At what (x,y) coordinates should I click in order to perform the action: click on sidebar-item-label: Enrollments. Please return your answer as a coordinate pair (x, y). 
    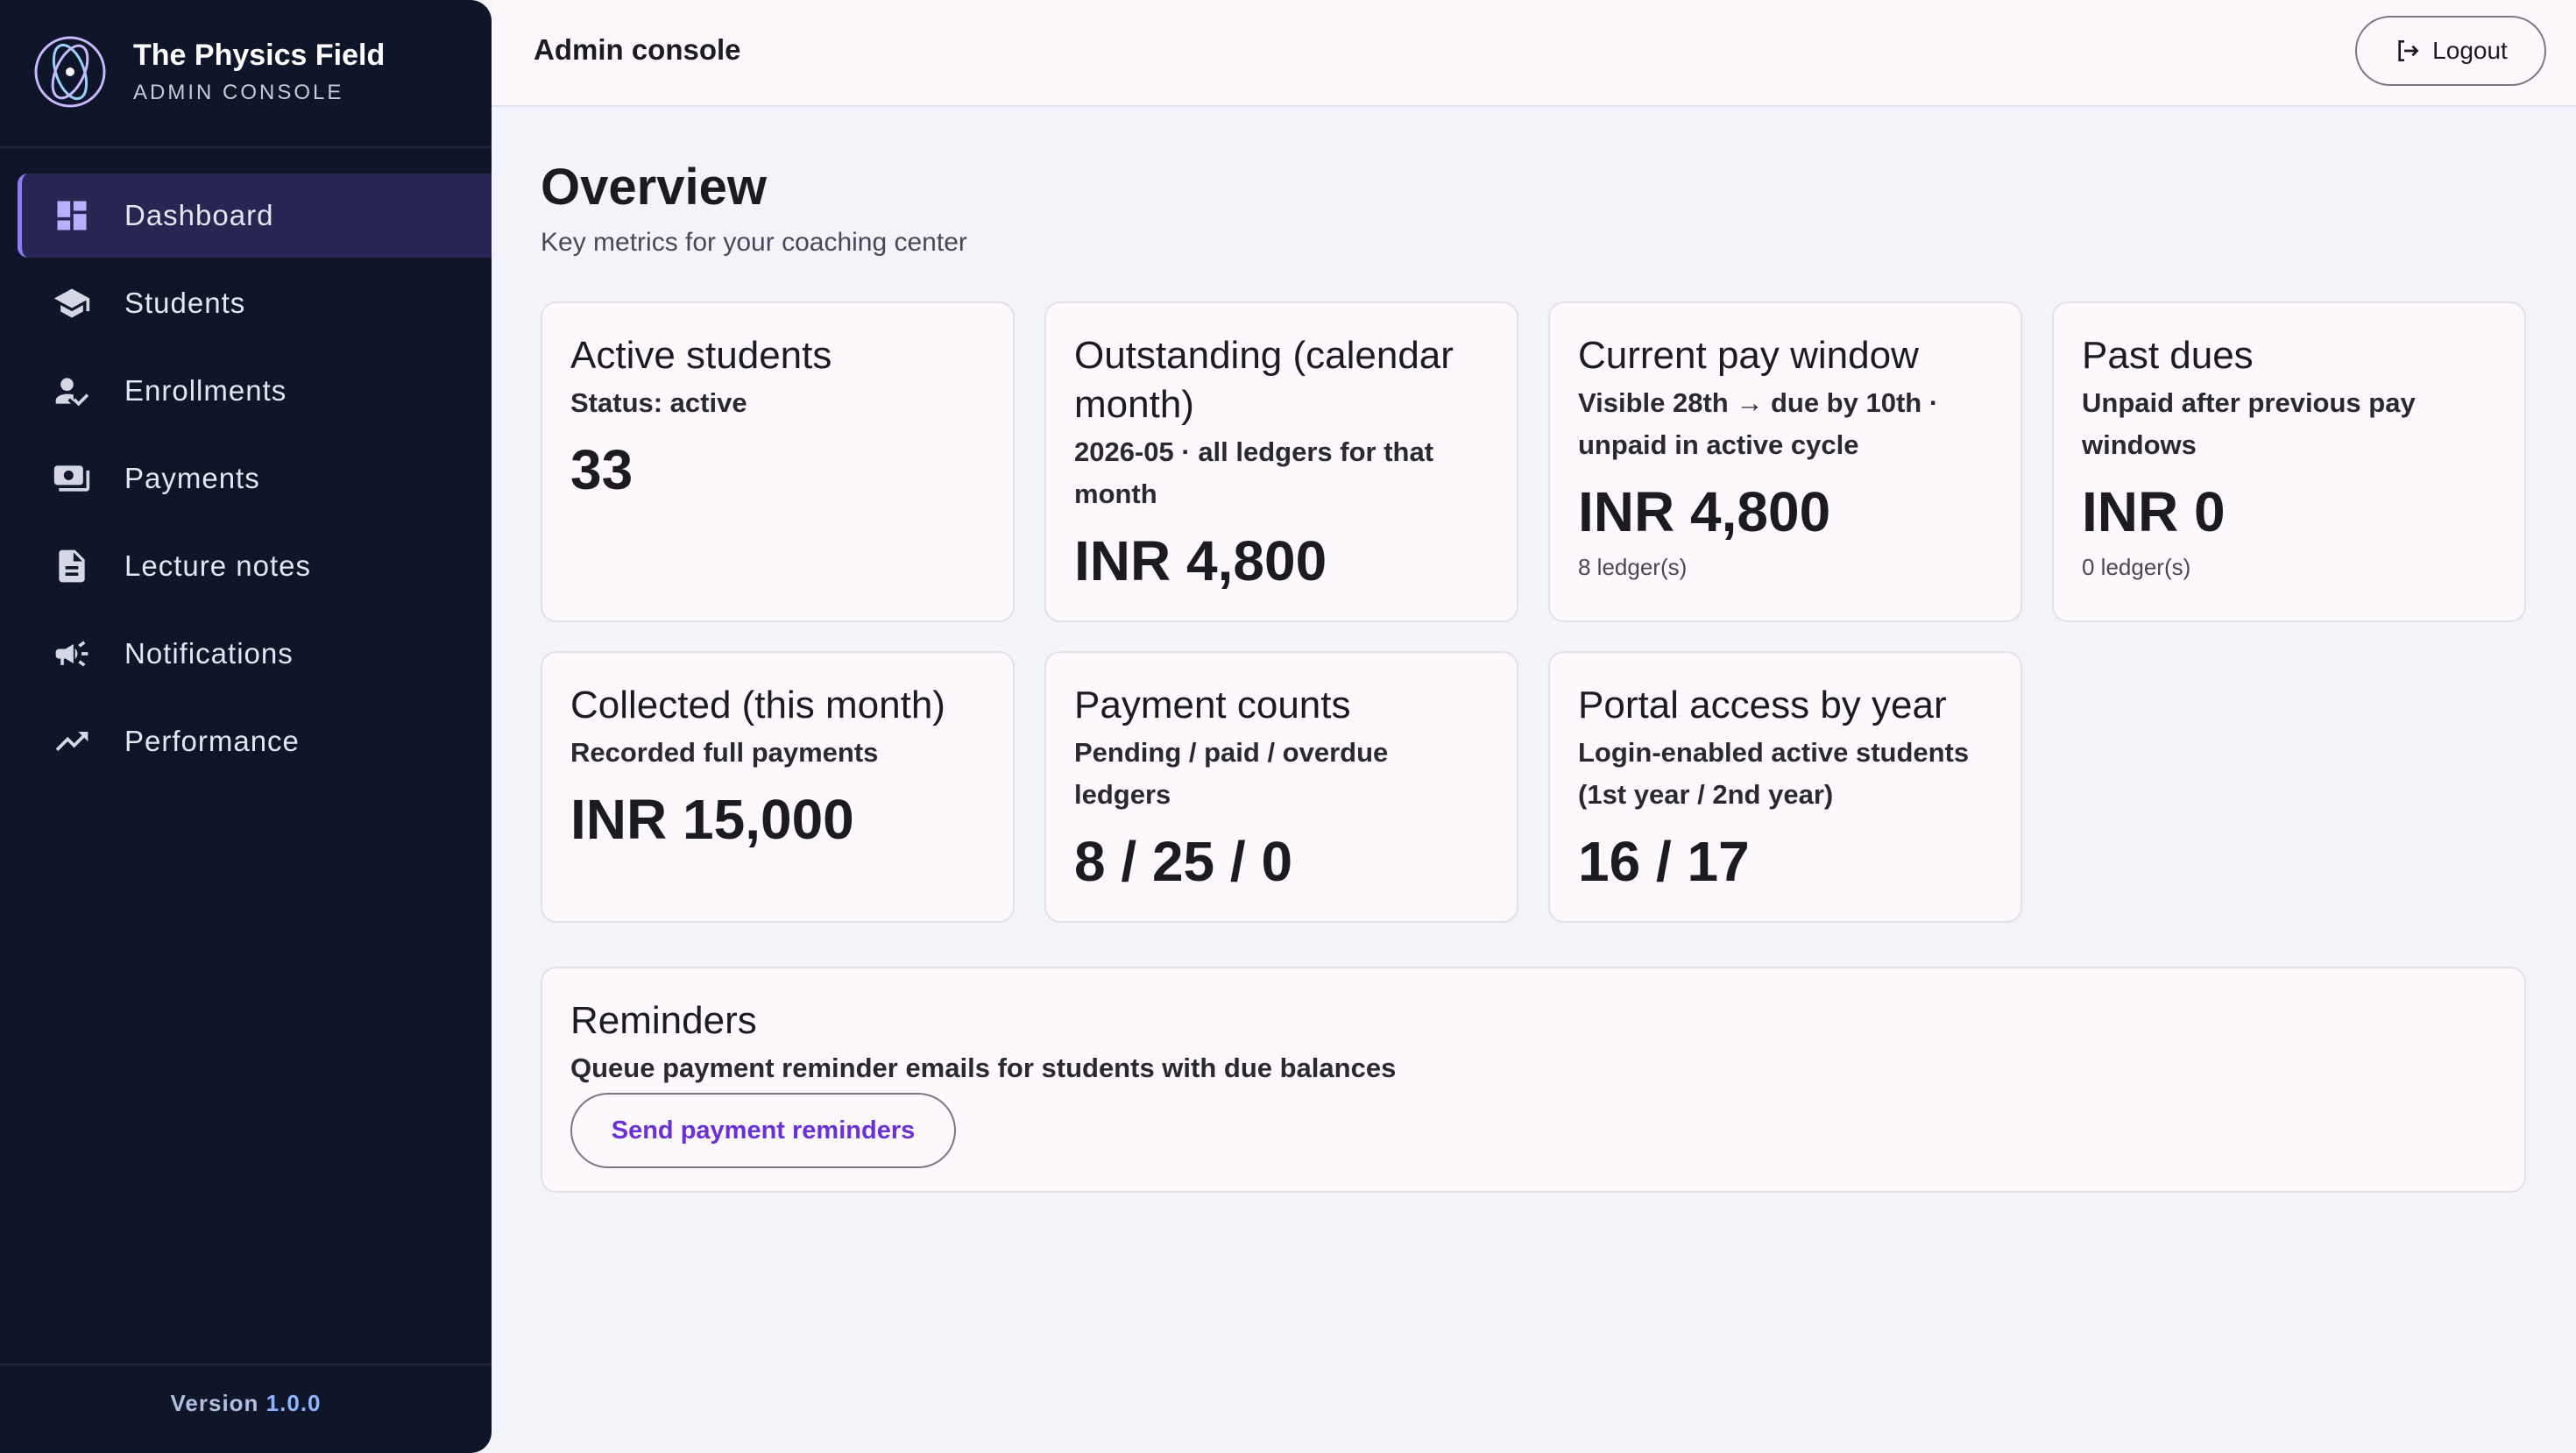
    Looking at the image, I should click on (205, 390).